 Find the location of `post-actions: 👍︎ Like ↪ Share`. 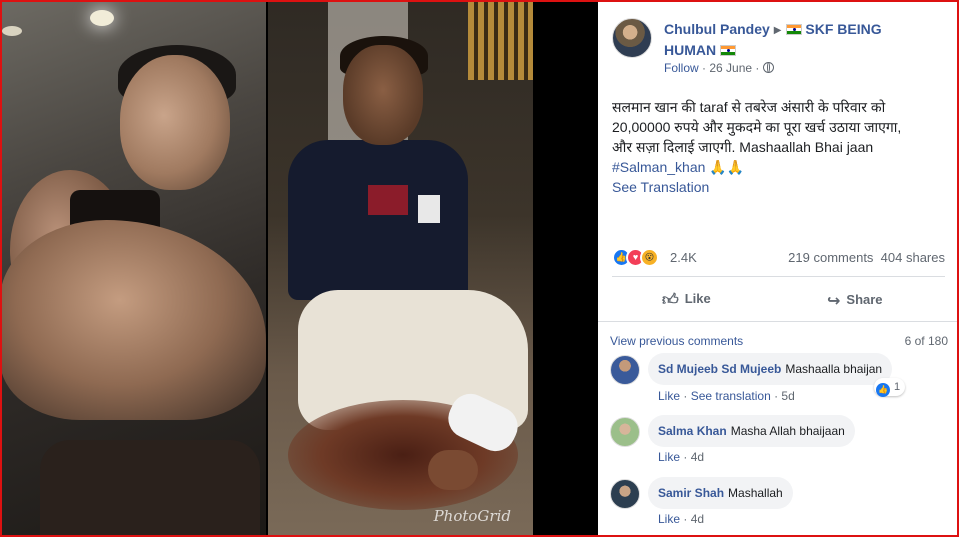

post-actions: 👍︎ Like ↪ Share is located at coordinates (778, 300).